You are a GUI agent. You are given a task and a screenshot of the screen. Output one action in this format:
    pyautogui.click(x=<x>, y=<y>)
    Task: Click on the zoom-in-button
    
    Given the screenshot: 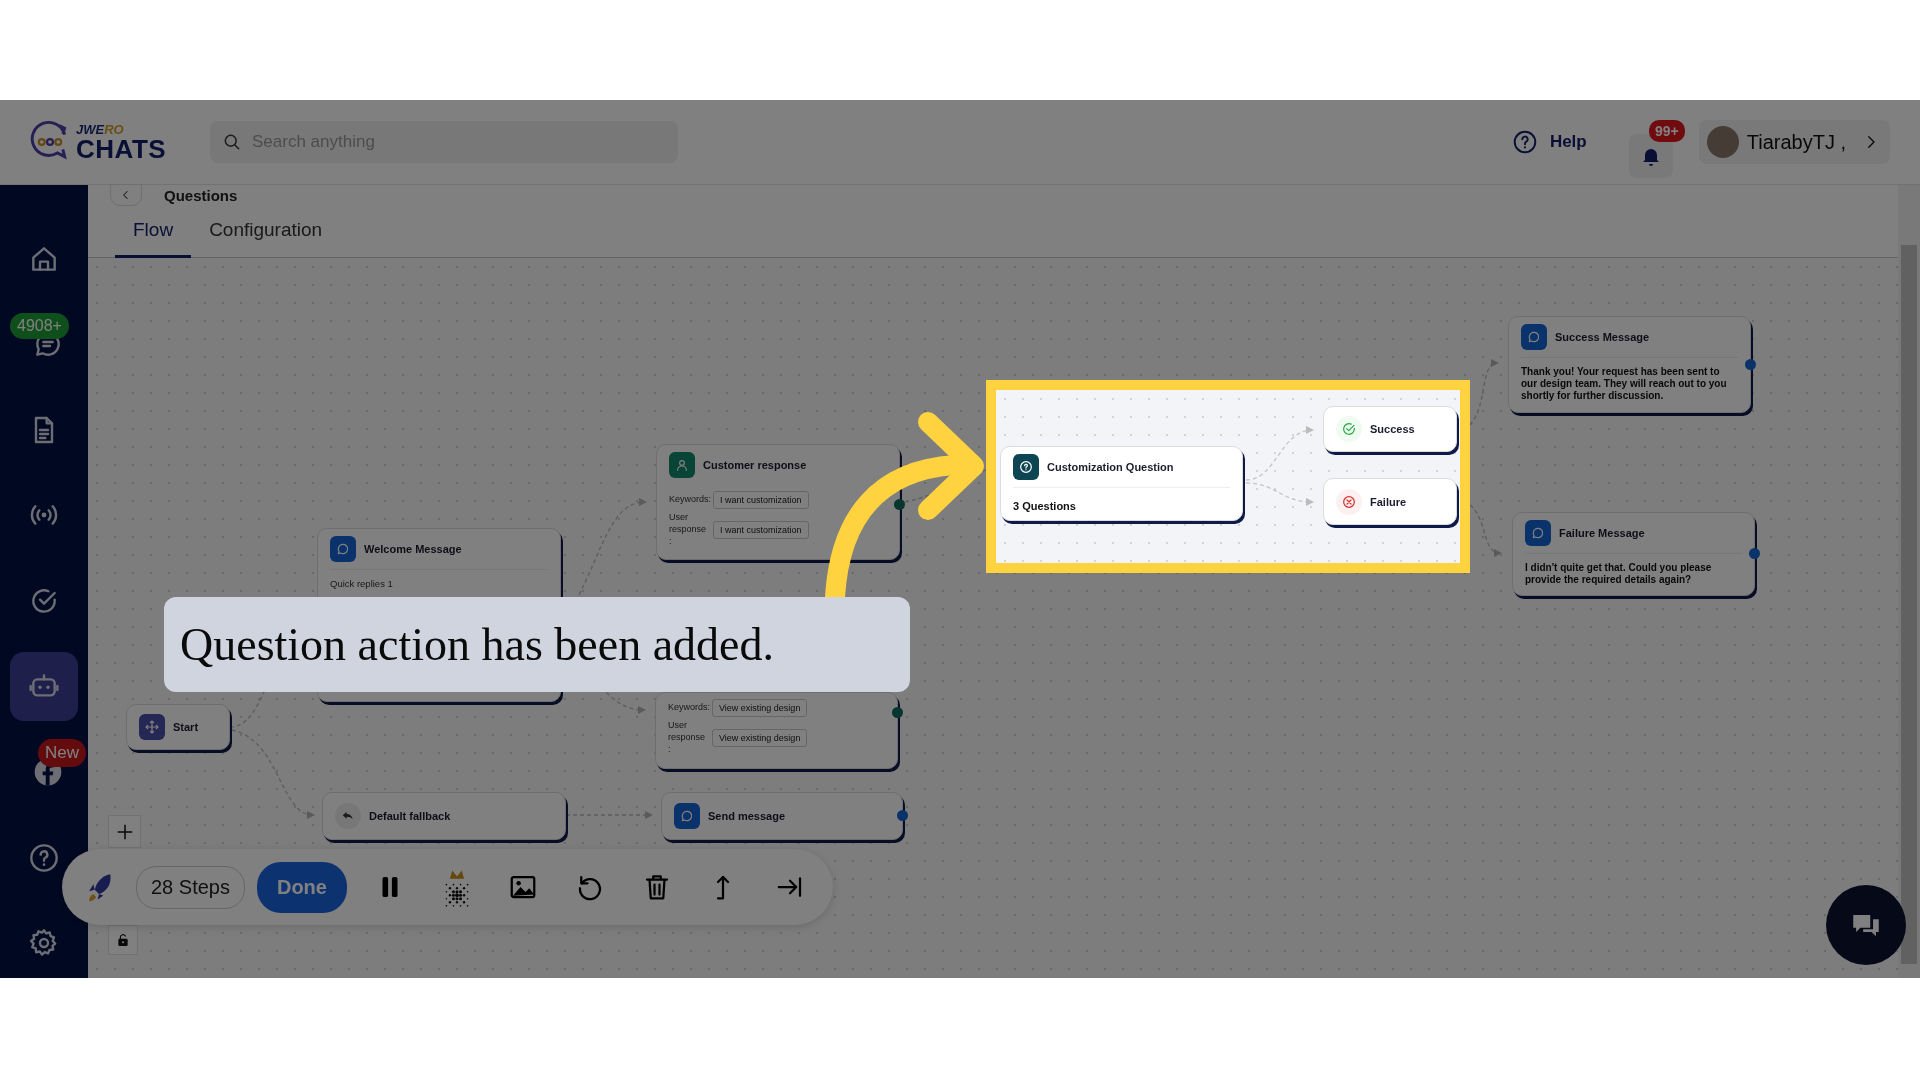 What is the action you would take?
    pyautogui.click(x=124, y=831)
    